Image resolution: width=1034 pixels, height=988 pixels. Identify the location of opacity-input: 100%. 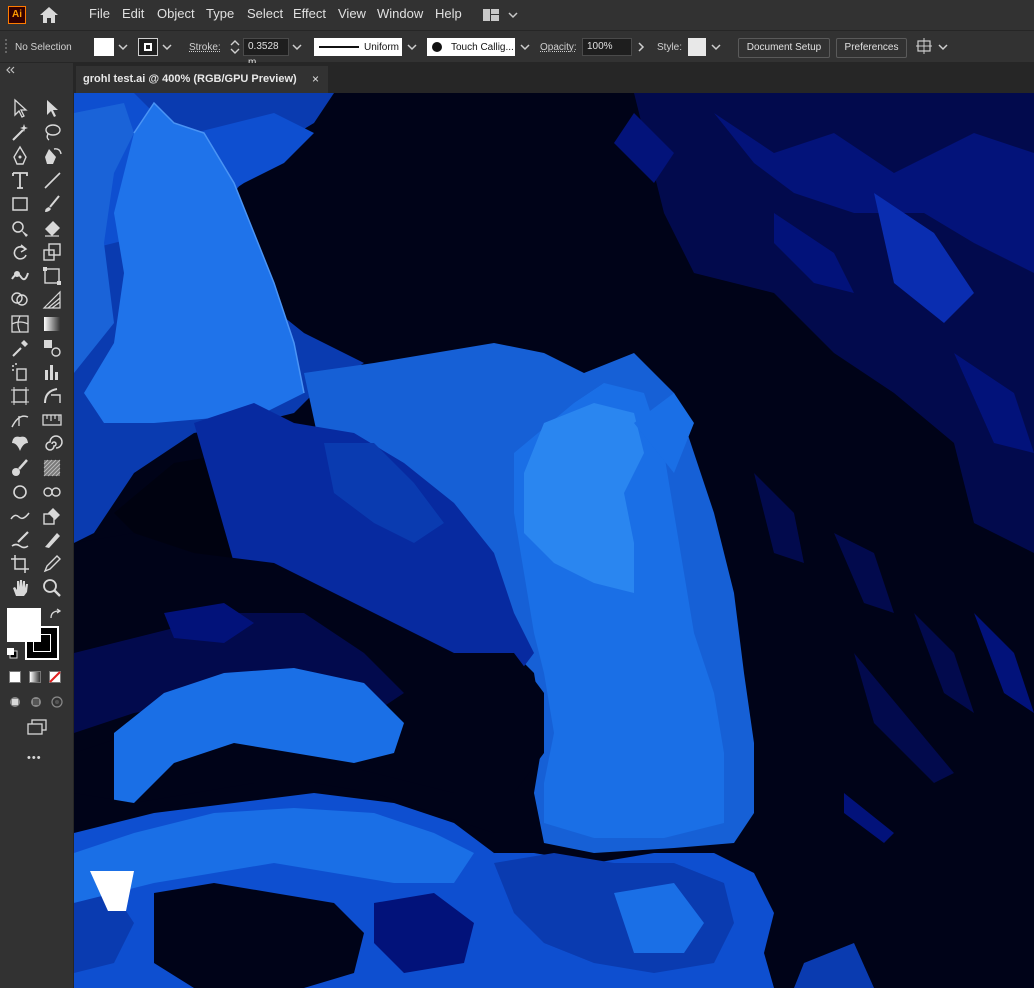
(607, 47).